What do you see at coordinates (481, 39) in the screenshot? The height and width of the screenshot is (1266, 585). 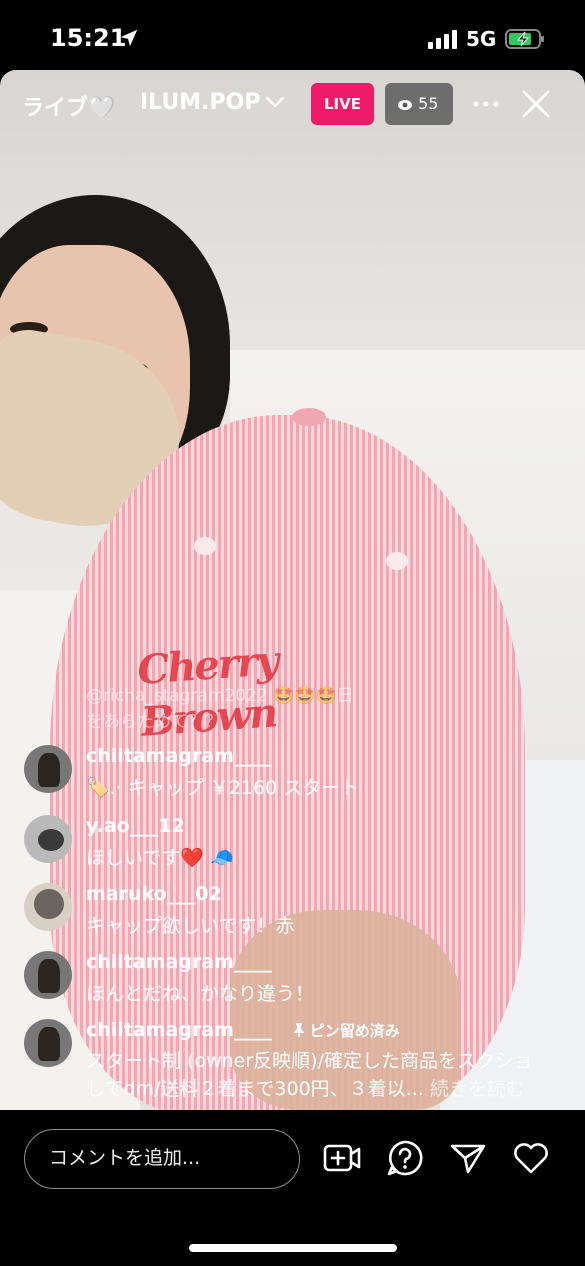 I see `network-type: 5G` at bounding box center [481, 39].